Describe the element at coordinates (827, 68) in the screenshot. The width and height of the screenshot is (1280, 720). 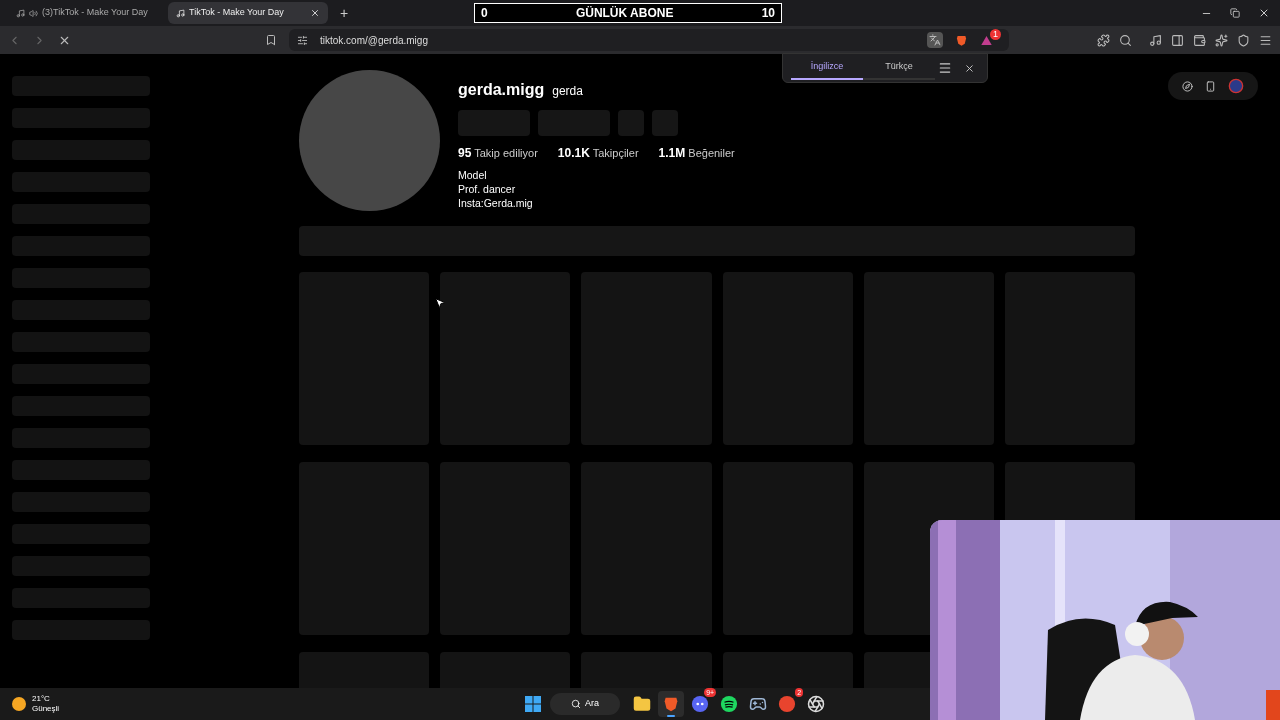
I see `language-tab: İngilizce` at that location.